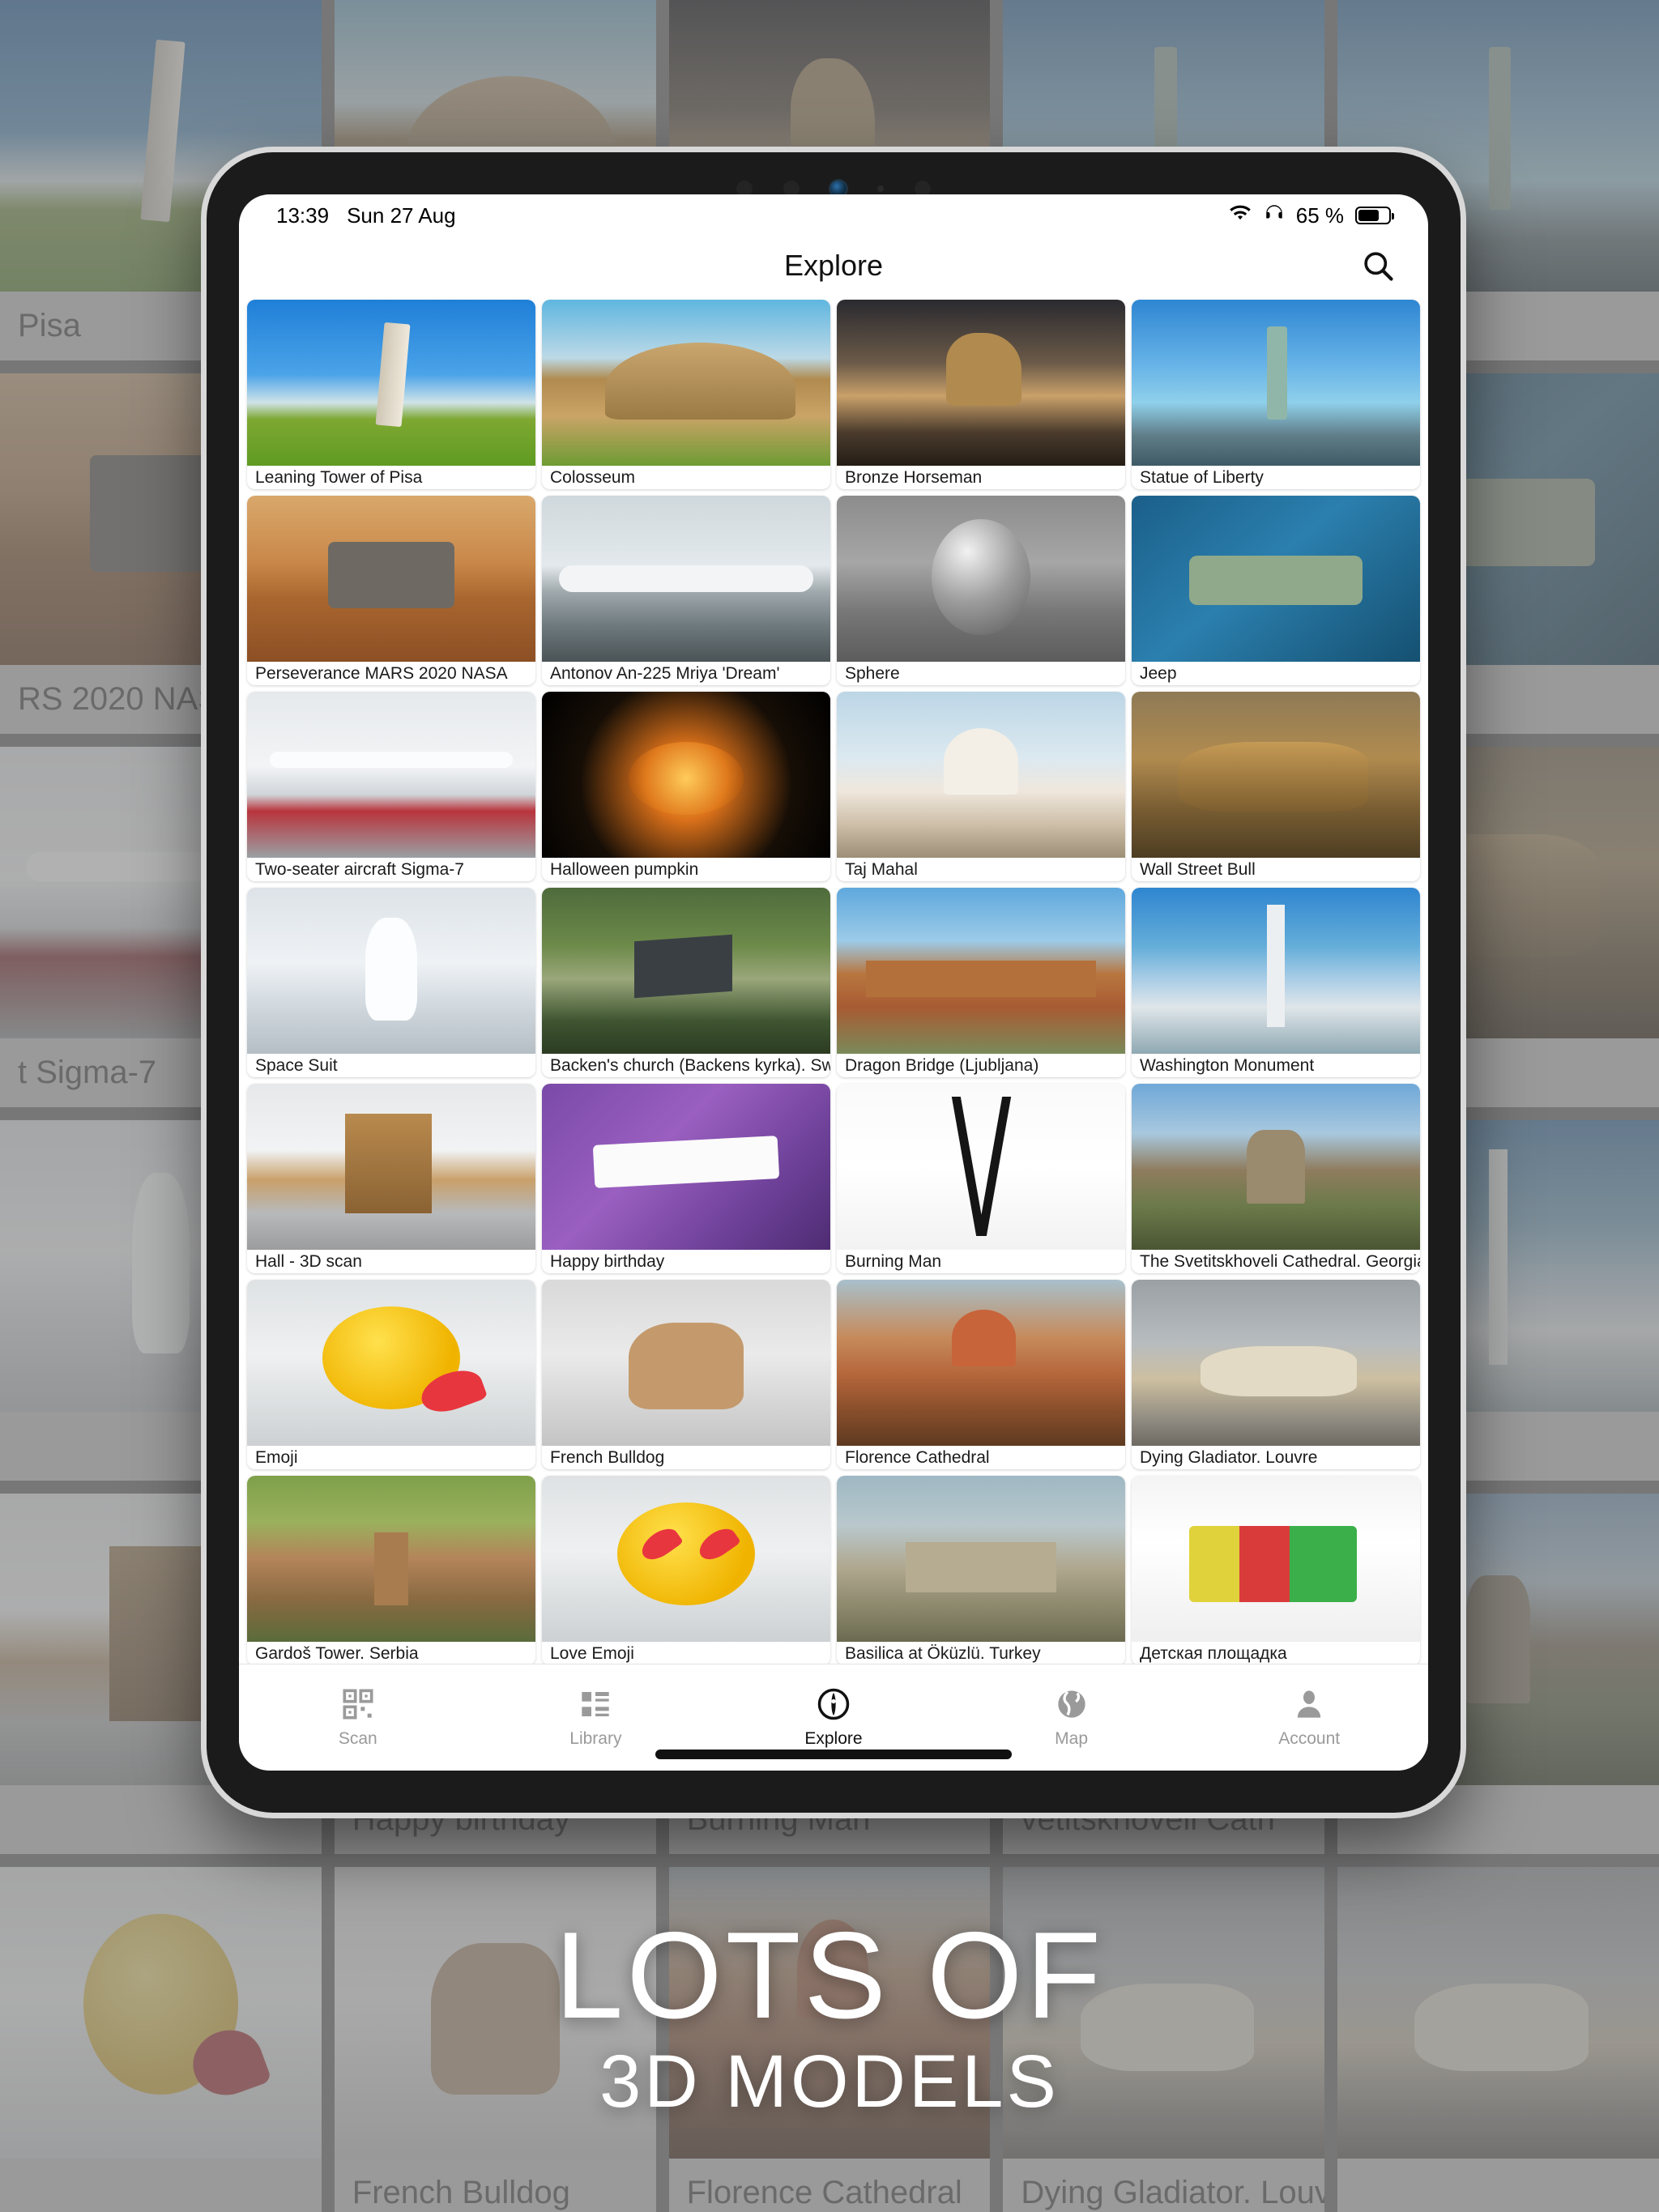 This screenshot has height=2212, width=1659. I want to click on model-card-label: Happy birthday, so click(607, 1261).